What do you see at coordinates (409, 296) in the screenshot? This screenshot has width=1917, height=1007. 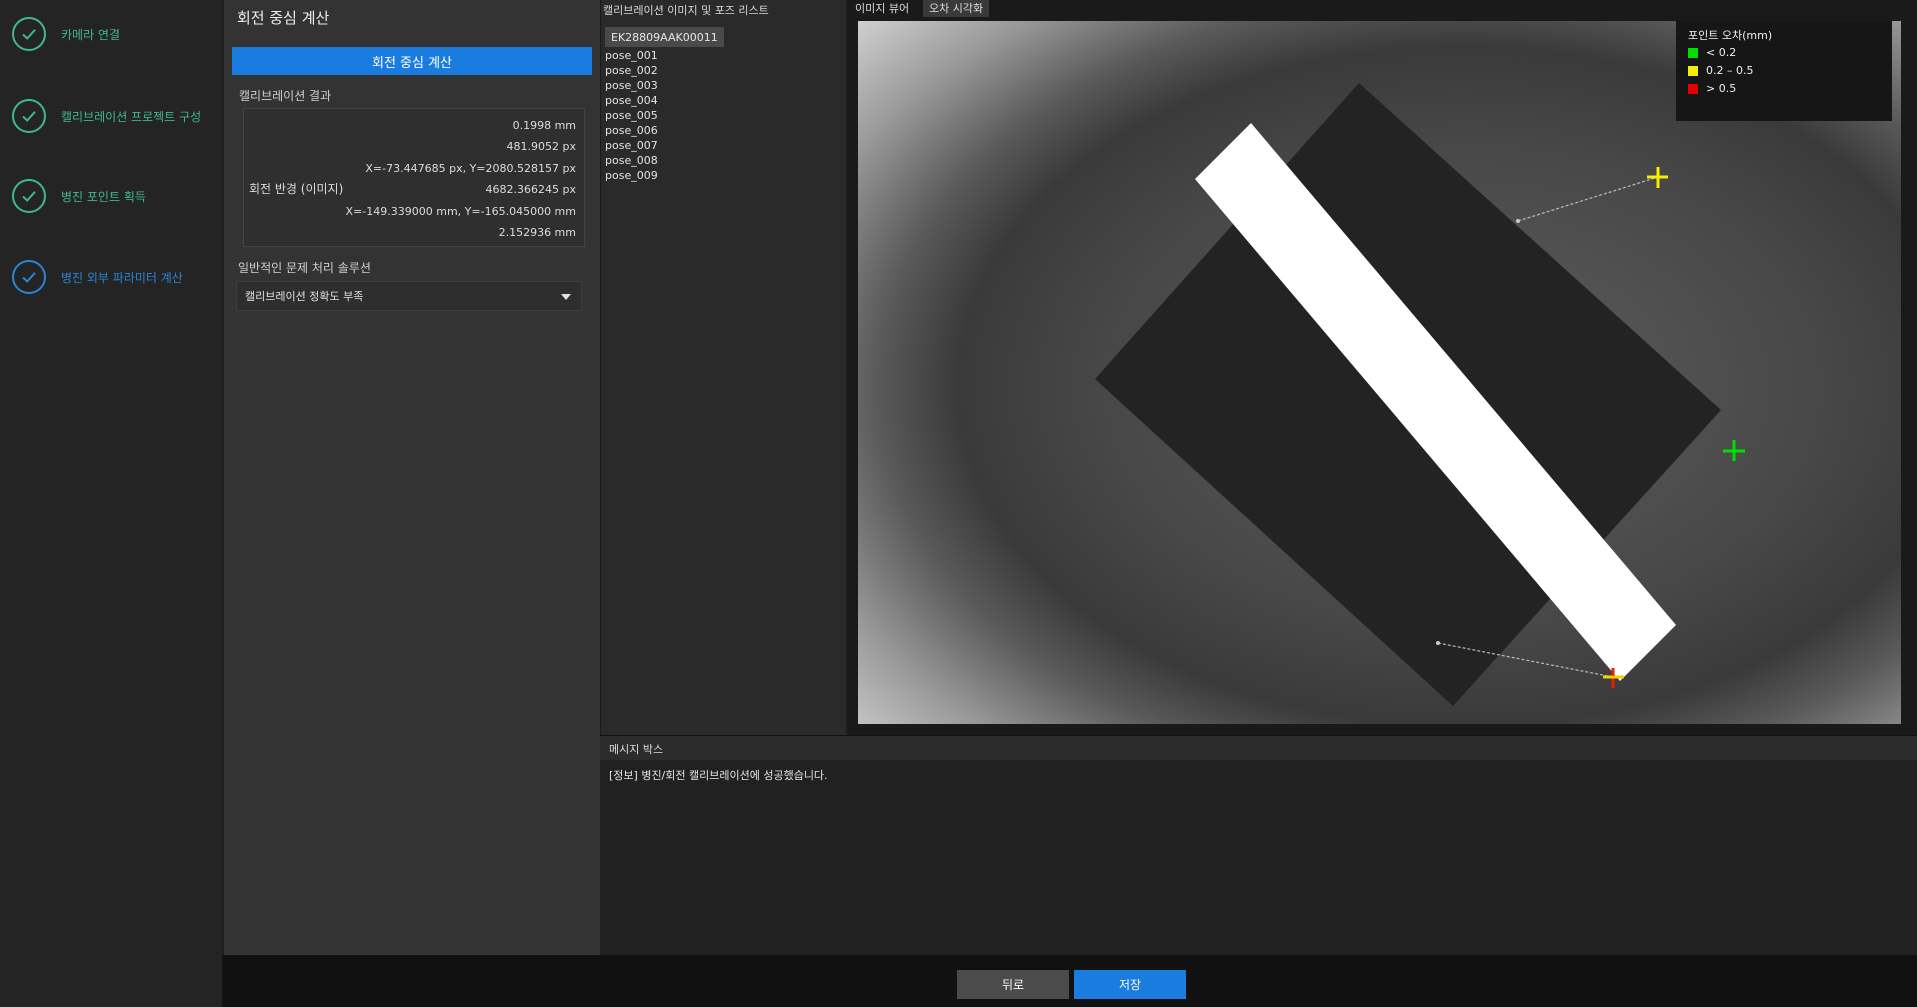 I see `troubleshoot-dropdown: 캘리브레이션 정확도 부족` at bounding box center [409, 296].